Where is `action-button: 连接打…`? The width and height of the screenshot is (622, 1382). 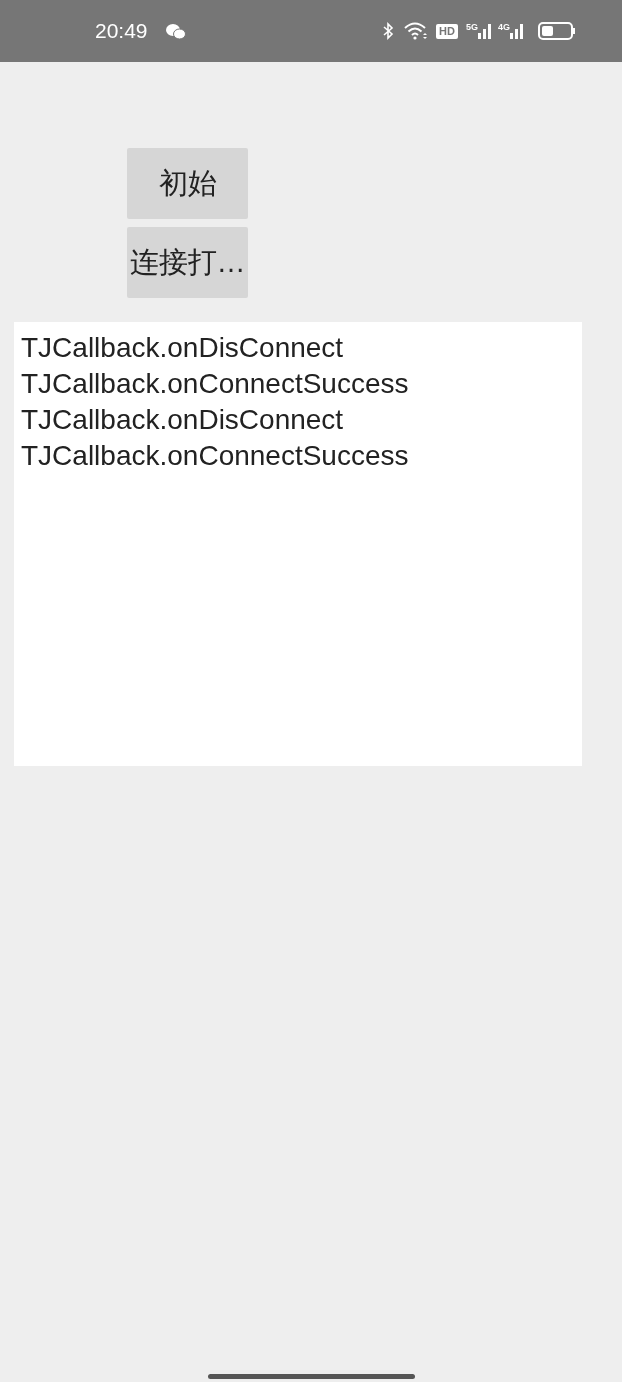 action-button: 连接打… is located at coordinates (187, 262).